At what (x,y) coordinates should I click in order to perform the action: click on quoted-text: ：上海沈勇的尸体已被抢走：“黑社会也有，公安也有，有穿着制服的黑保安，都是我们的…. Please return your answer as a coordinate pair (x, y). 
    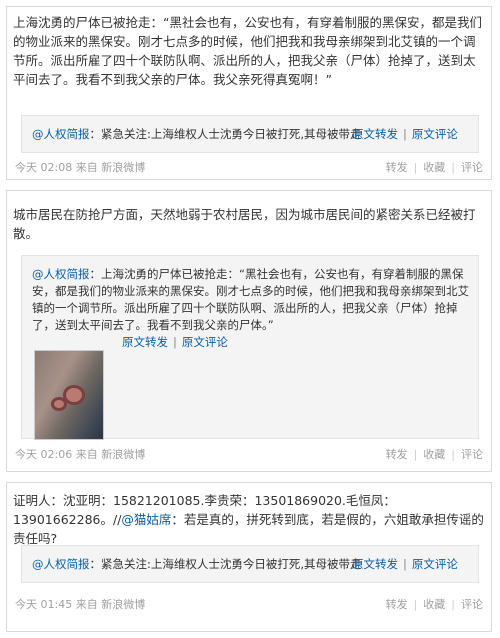
    Looking at the image, I should click on (250, 299).